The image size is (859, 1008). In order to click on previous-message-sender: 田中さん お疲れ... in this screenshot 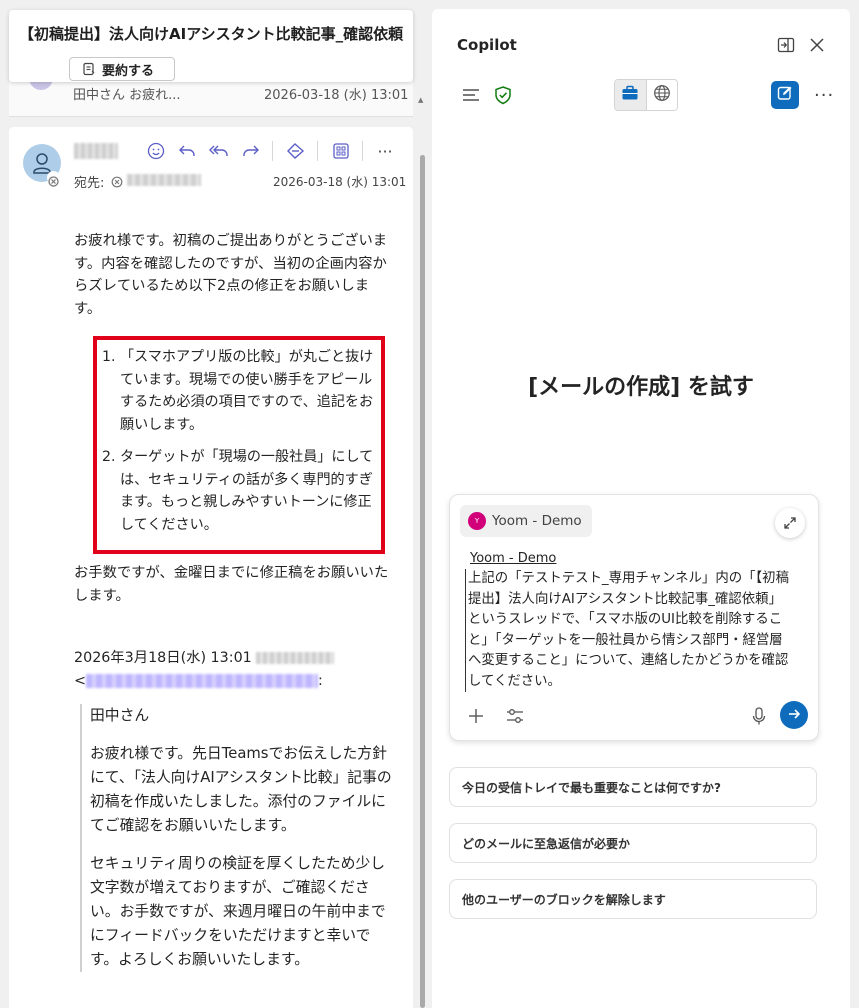, I will do `click(127, 95)`.